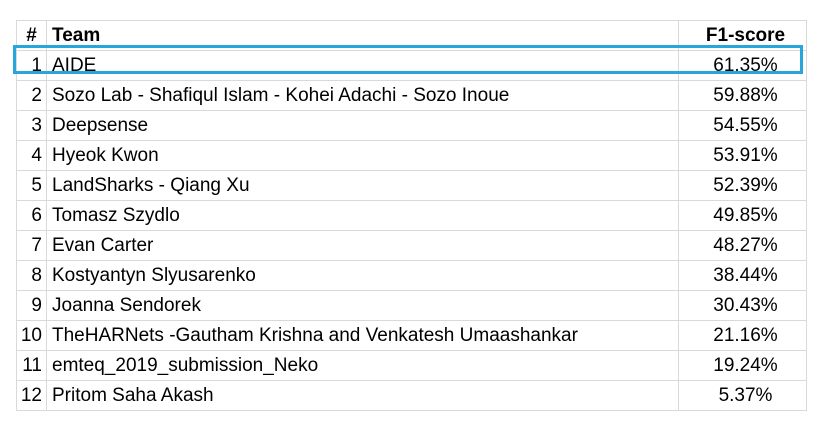  What do you see at coordinates (31, 275) in the screenshot?
I see `rank-cell: 8` at bounding box center [31, 275].